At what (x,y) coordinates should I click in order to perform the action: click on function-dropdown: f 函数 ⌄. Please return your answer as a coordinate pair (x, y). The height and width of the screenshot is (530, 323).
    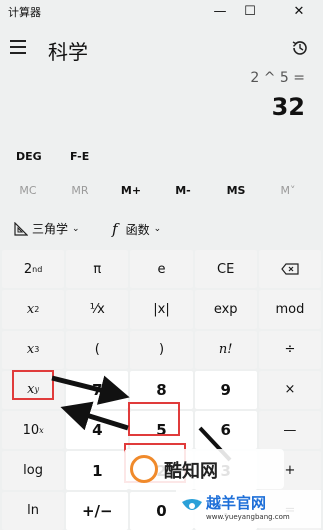
    Looking at the image, I should click on (136, 229).